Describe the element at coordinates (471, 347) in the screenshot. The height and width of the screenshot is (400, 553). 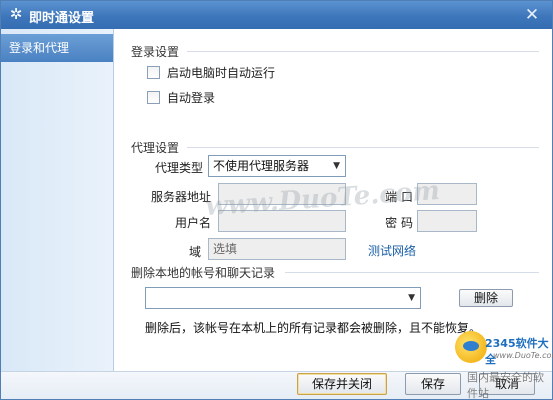
I see `mascot-icon` at that location.